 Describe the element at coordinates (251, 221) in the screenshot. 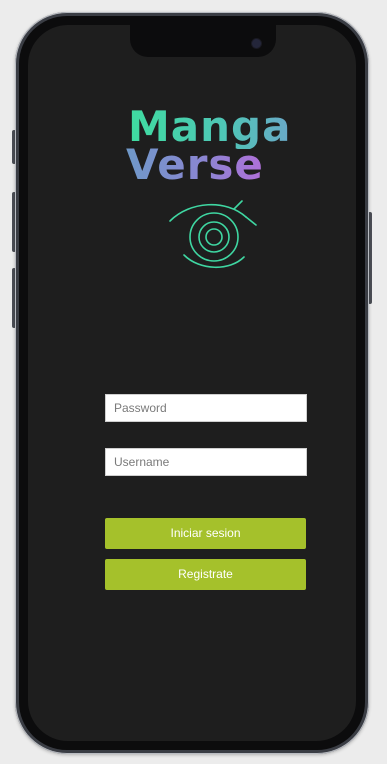

I see `eye-lash-tail` at that location.